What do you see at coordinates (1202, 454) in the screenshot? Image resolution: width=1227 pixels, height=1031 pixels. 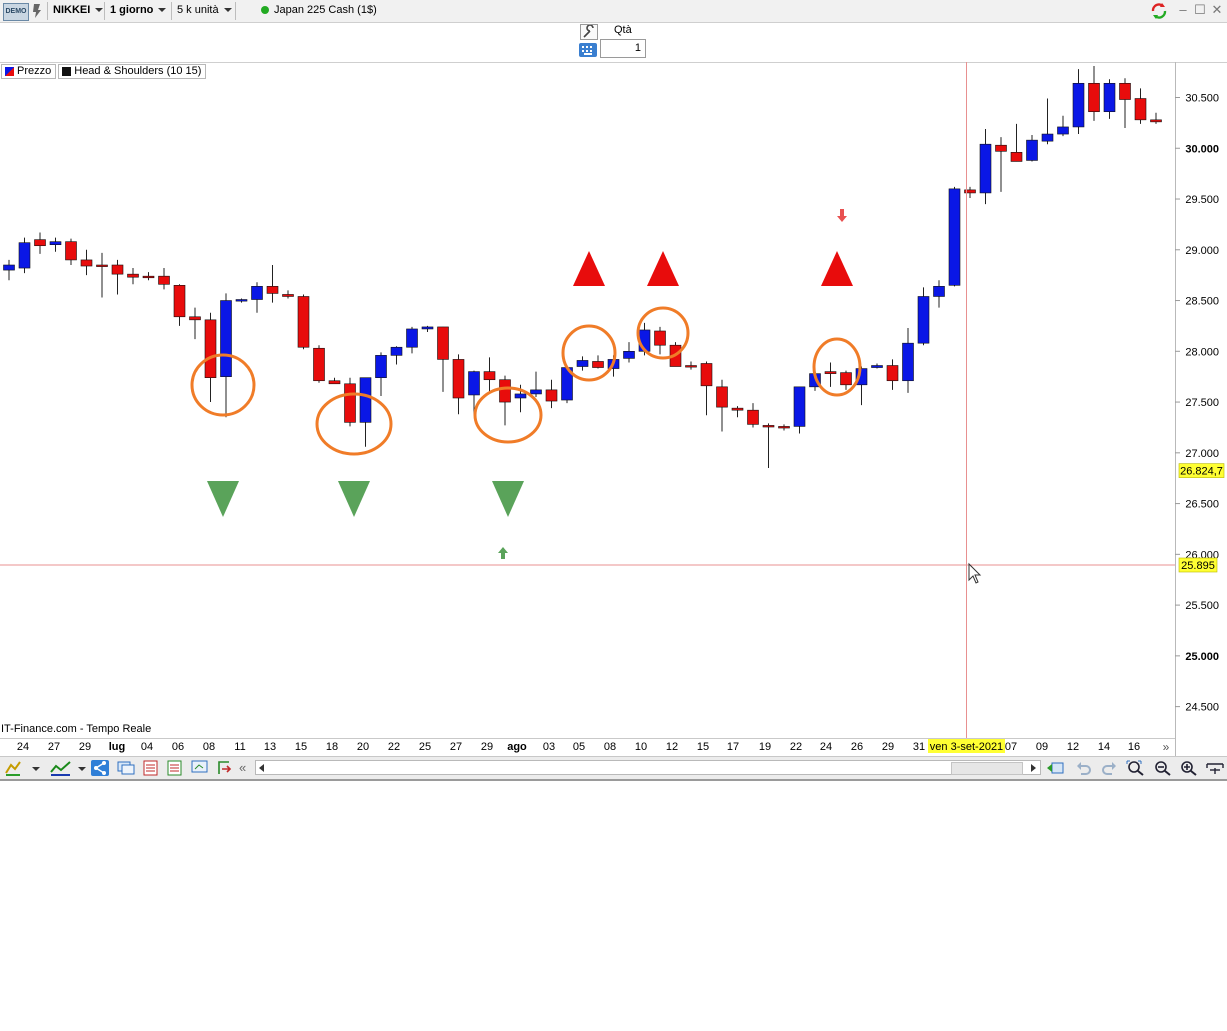 I see `y-tick-label: 27.000` at bounding box center [1202, 454].